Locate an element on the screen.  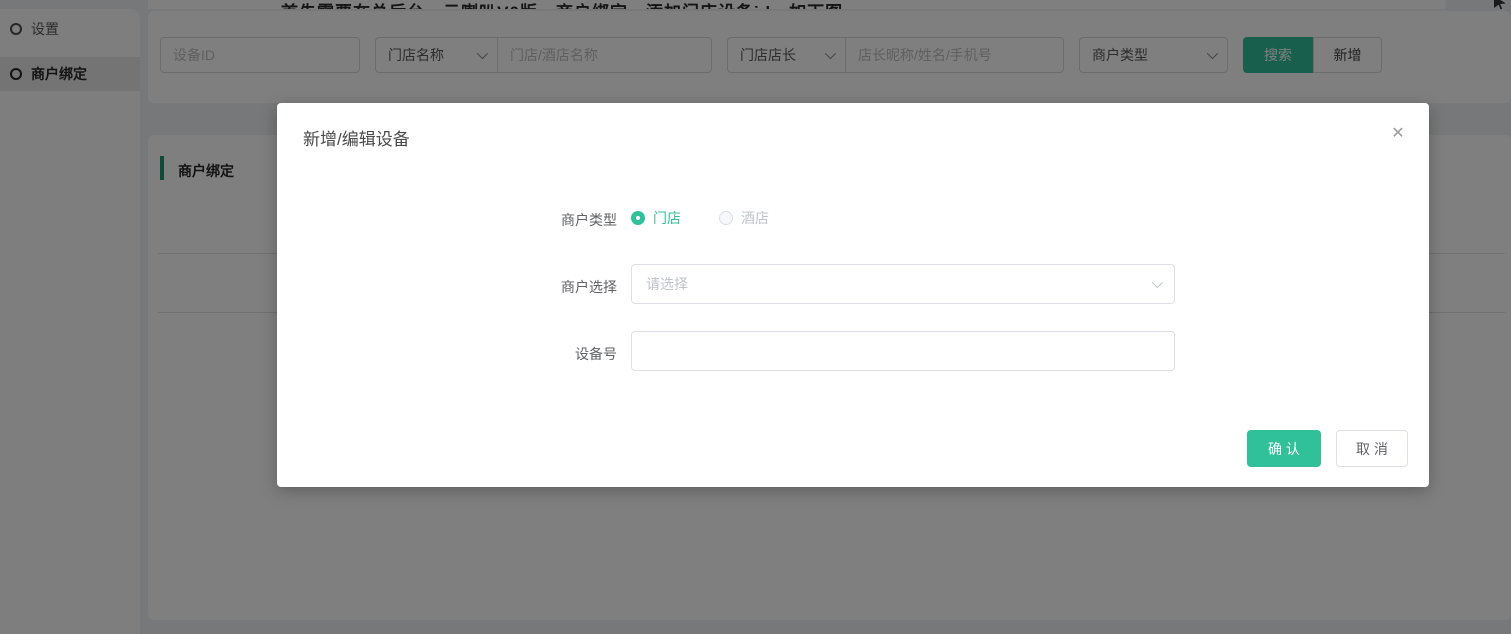
chevron-down-icon is located at coordinates (1157, 282).